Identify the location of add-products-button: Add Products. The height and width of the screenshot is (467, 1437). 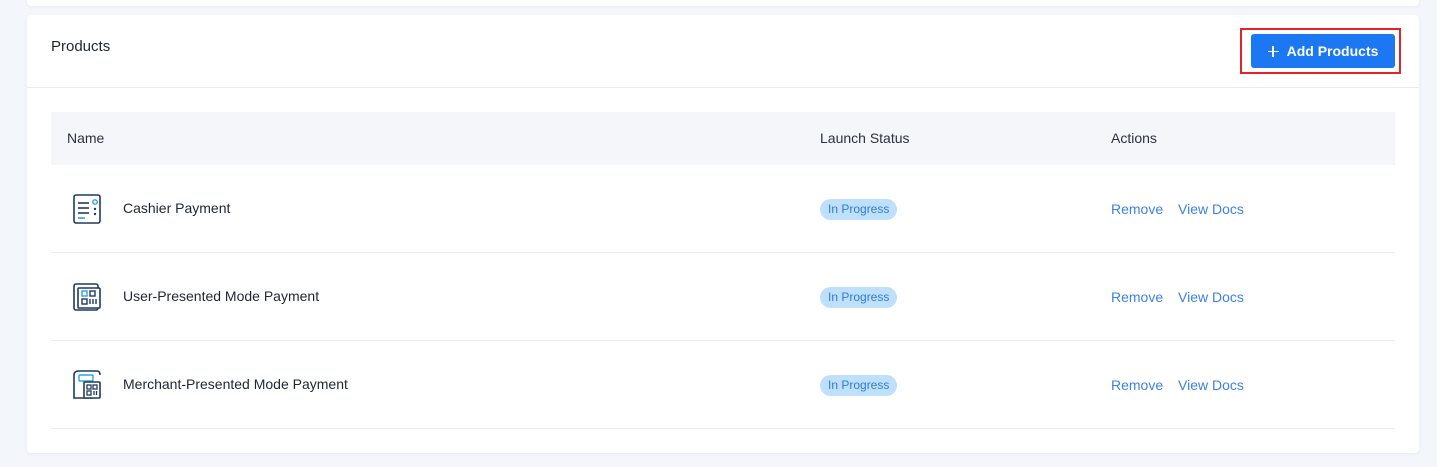
(1323, 51).